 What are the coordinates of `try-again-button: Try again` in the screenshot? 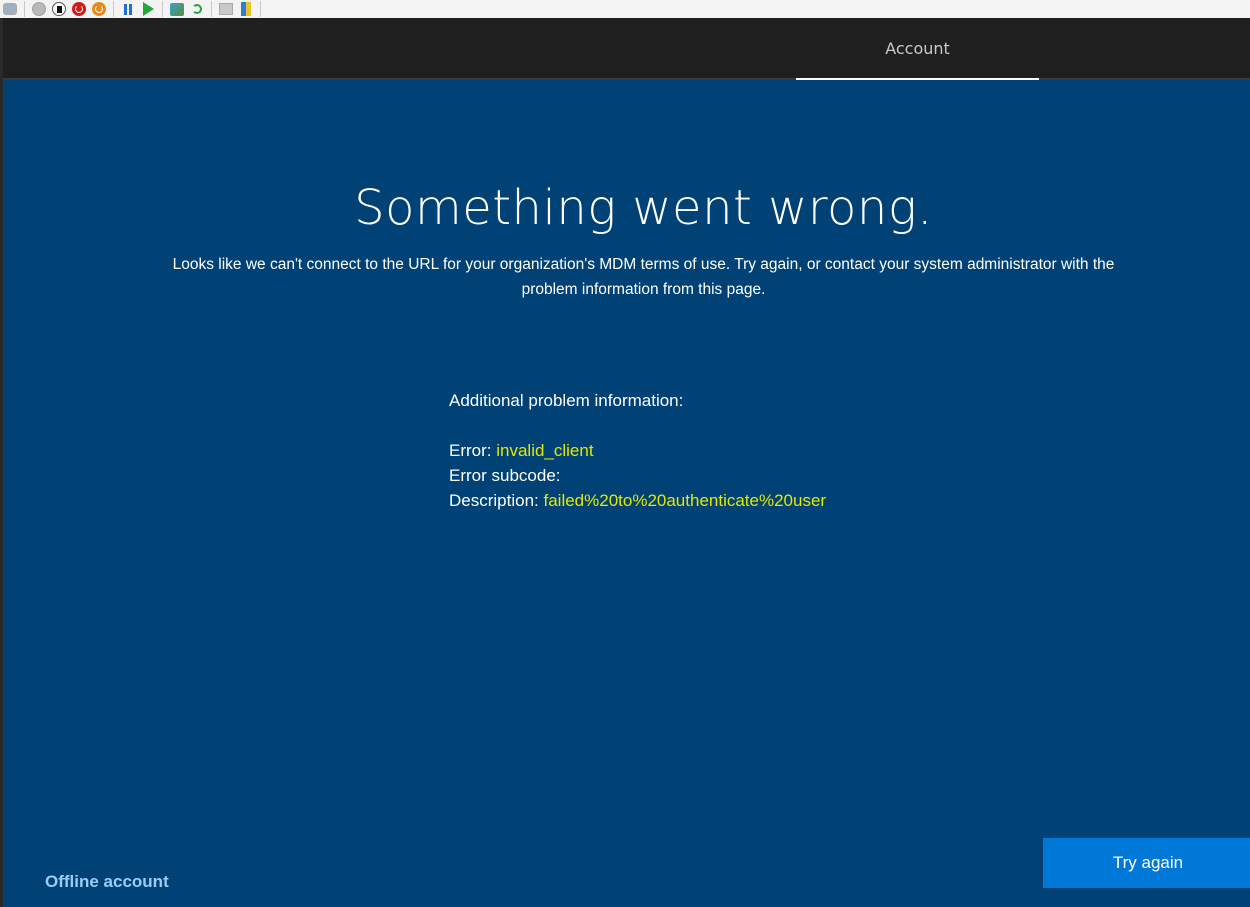 It's located at (1146, 863).